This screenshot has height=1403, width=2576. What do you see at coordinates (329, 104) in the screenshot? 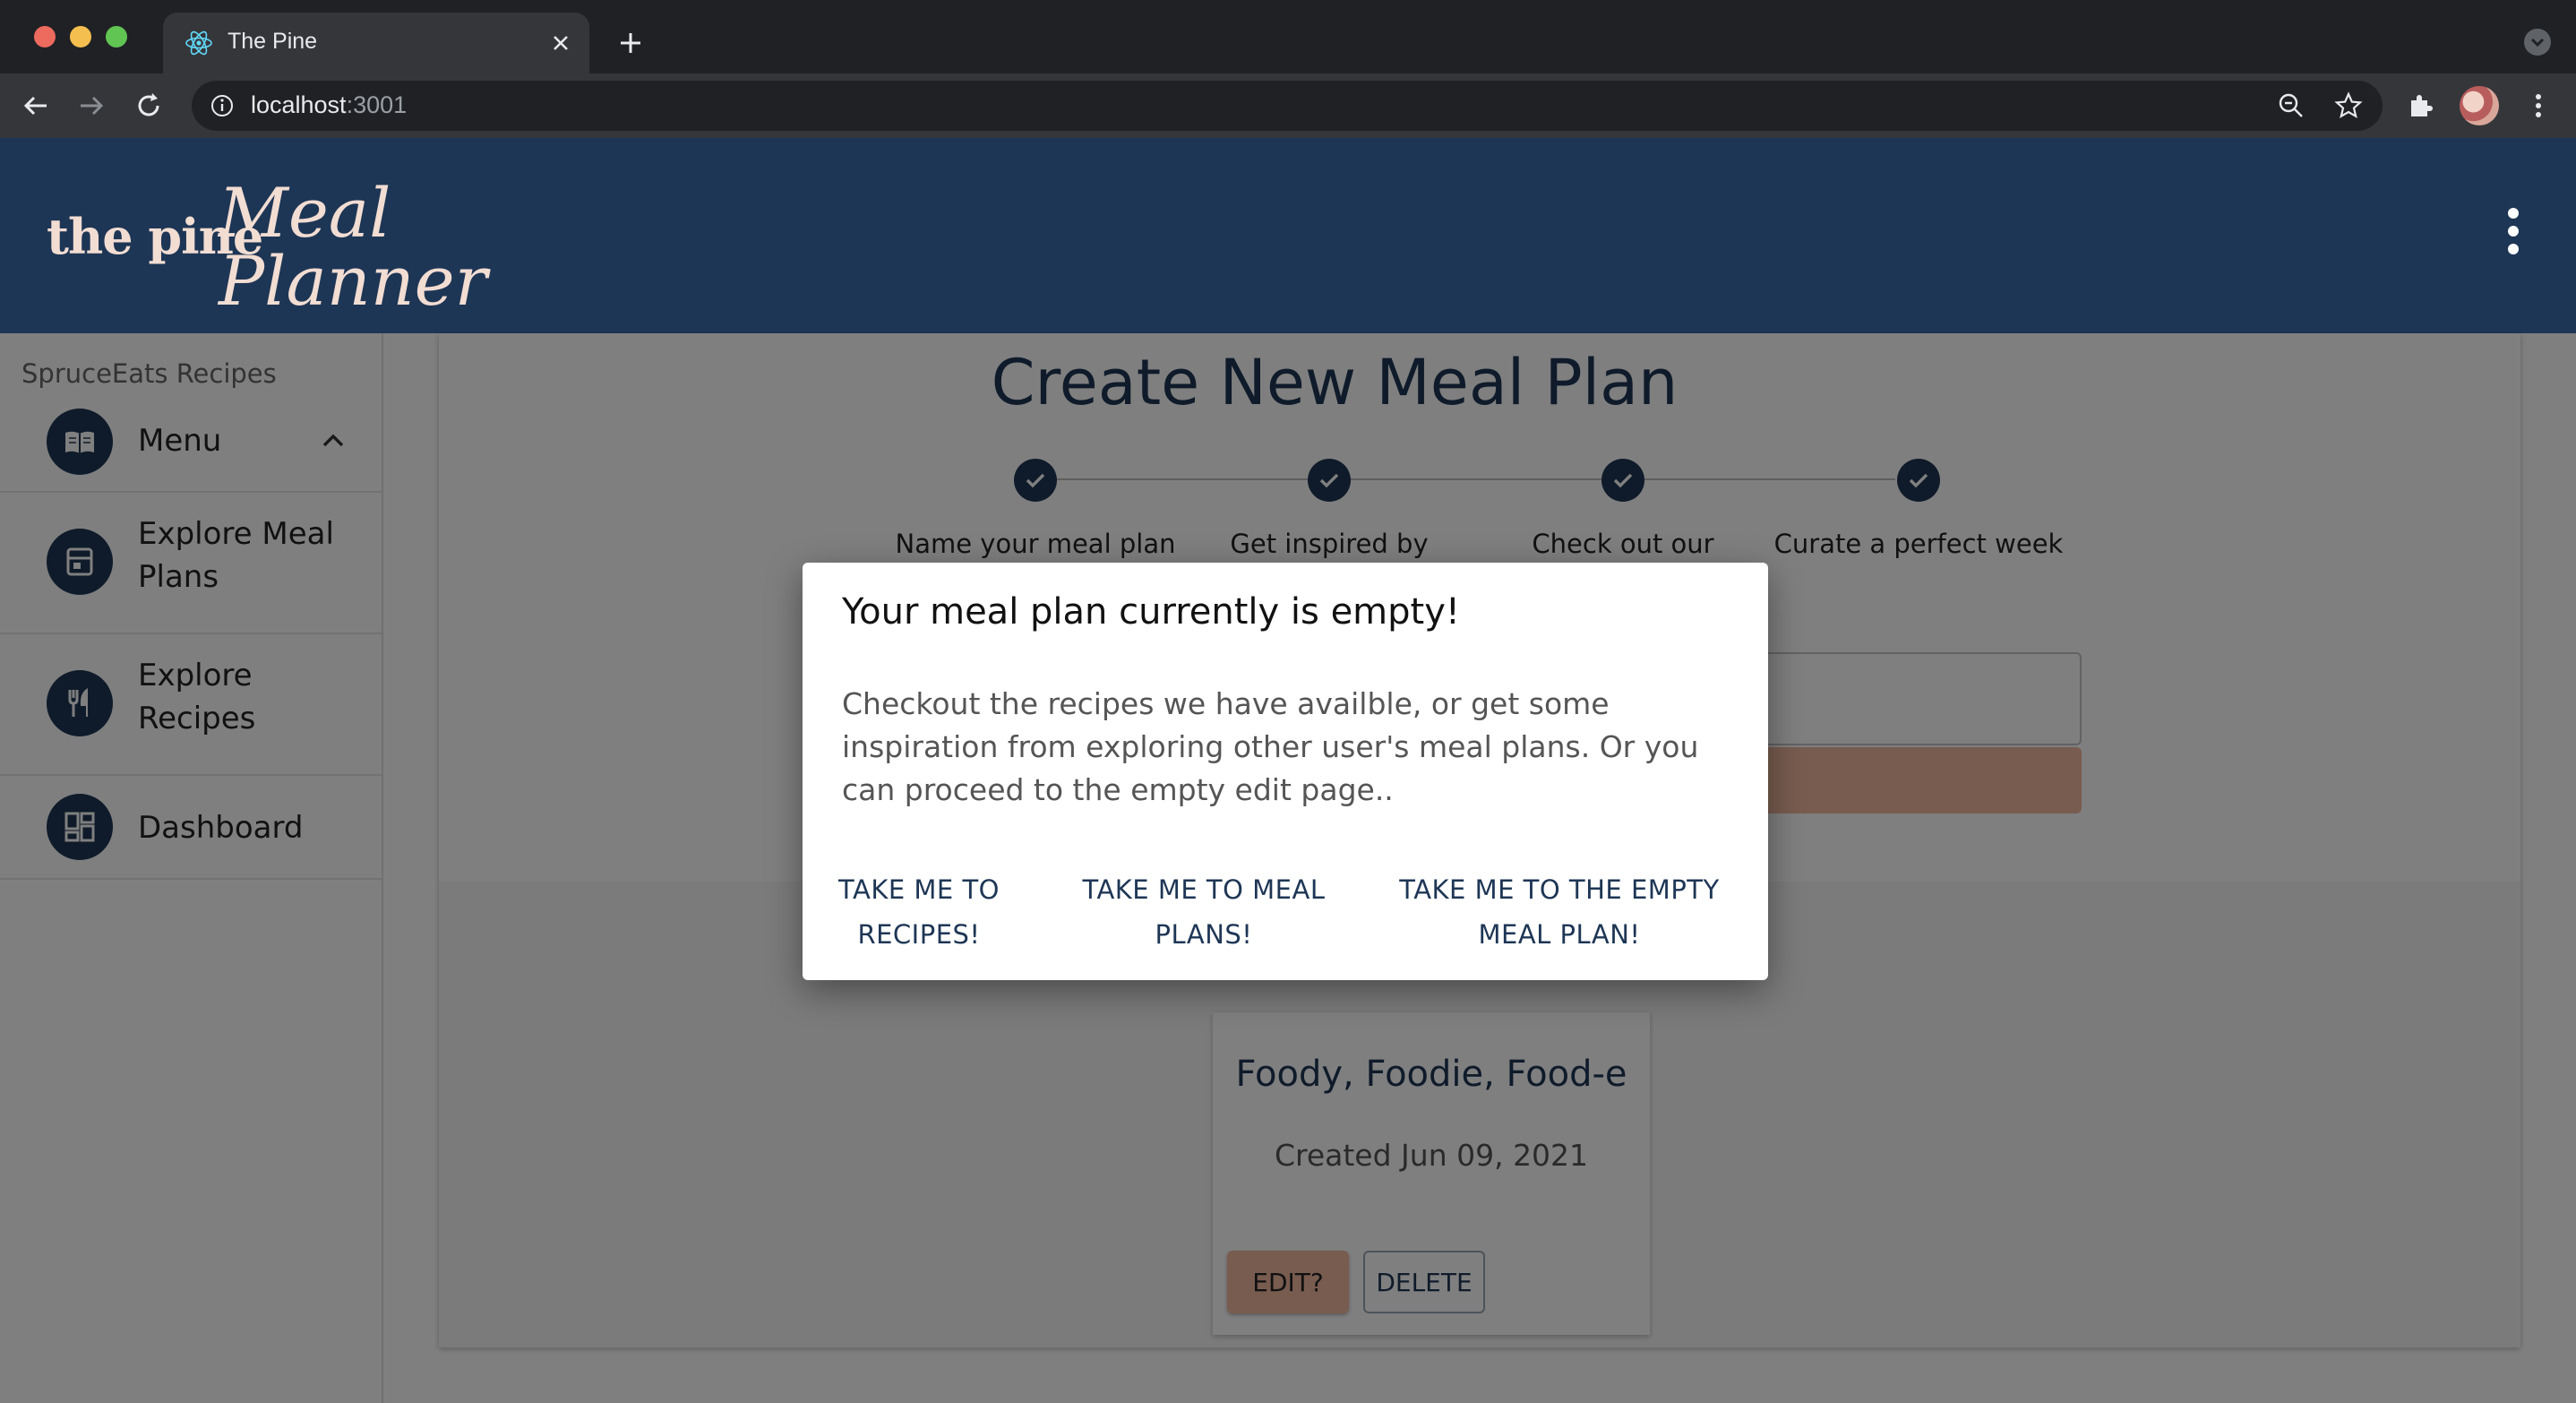
I see `url-text: localhost:3001` at bounding box center [329, 104].